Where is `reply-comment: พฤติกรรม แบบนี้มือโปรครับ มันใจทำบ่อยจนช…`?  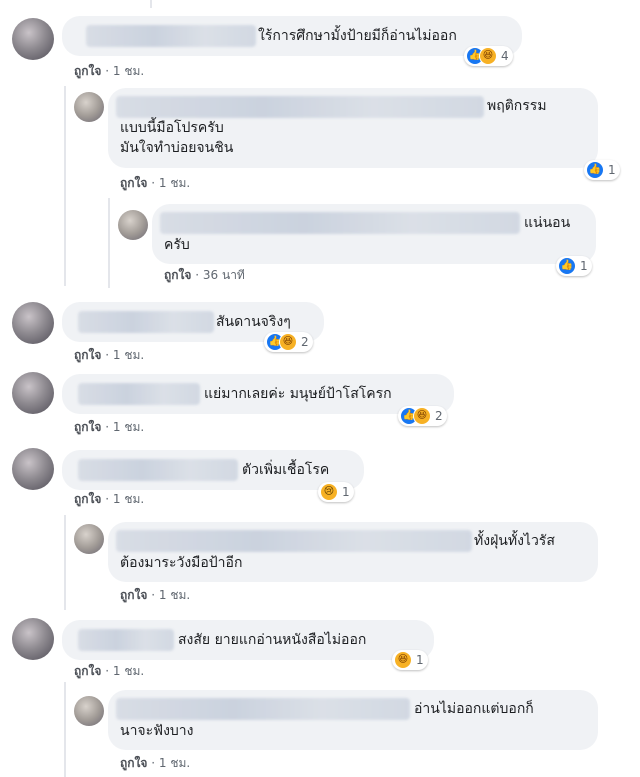 reply-comment: พฤติกรรม แบบนี้มือโปรครับ มันใจทำบ่อยจนช… is located at coordinates (320, 140).